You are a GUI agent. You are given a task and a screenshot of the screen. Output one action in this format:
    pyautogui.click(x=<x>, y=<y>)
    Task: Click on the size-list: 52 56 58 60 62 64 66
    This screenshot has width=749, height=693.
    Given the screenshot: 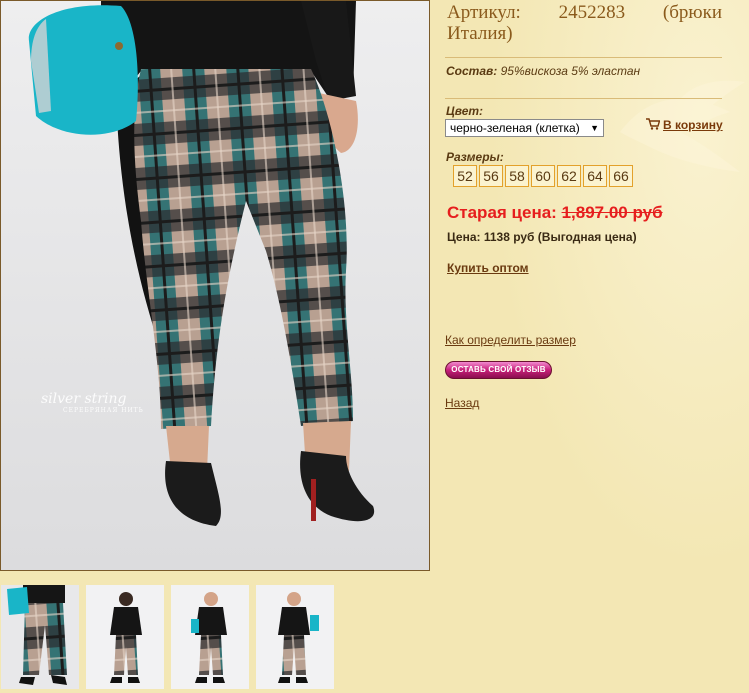 What is the action you would take?
    pyautogui.click(x=544, y=176)
    